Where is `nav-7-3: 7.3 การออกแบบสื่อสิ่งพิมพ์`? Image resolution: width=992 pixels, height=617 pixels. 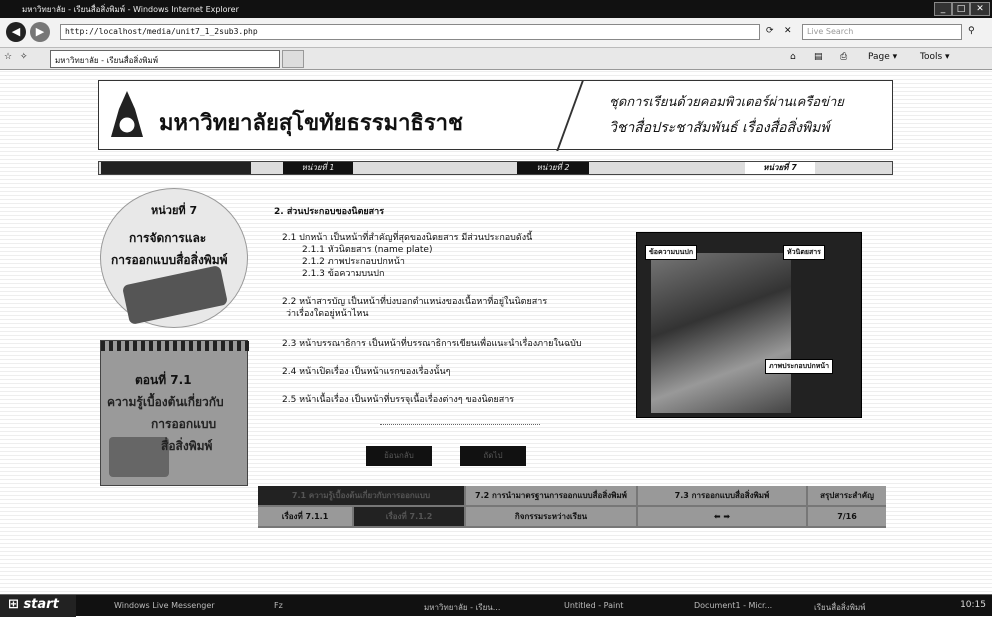 nav-7-3: 7.3 การออกแบบสื่อสิ่งพิมพ์ is located at coordinates (722, 495).